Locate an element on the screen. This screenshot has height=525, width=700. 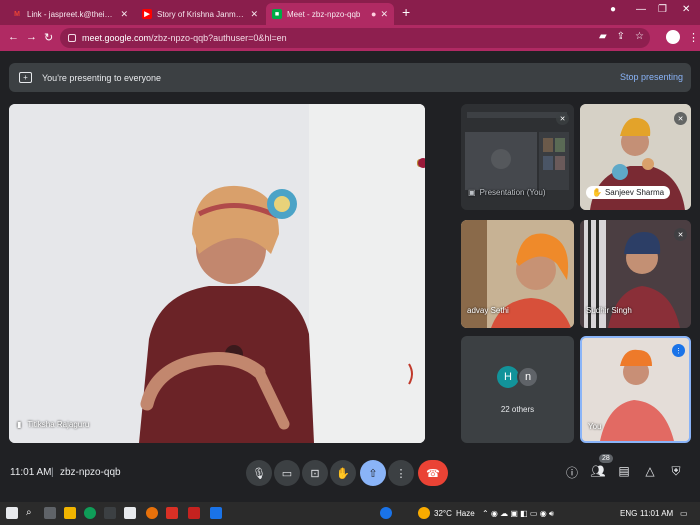
present-button: ⇧ is located at coordinates (373, 473).